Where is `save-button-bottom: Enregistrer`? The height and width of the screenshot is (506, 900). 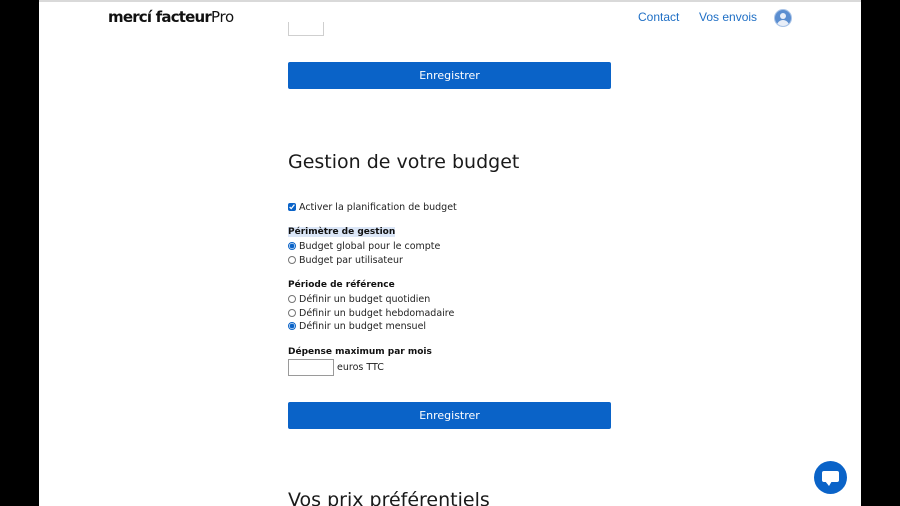
save-button-bottom: Enregistrer is located at coordinates (449, 415).